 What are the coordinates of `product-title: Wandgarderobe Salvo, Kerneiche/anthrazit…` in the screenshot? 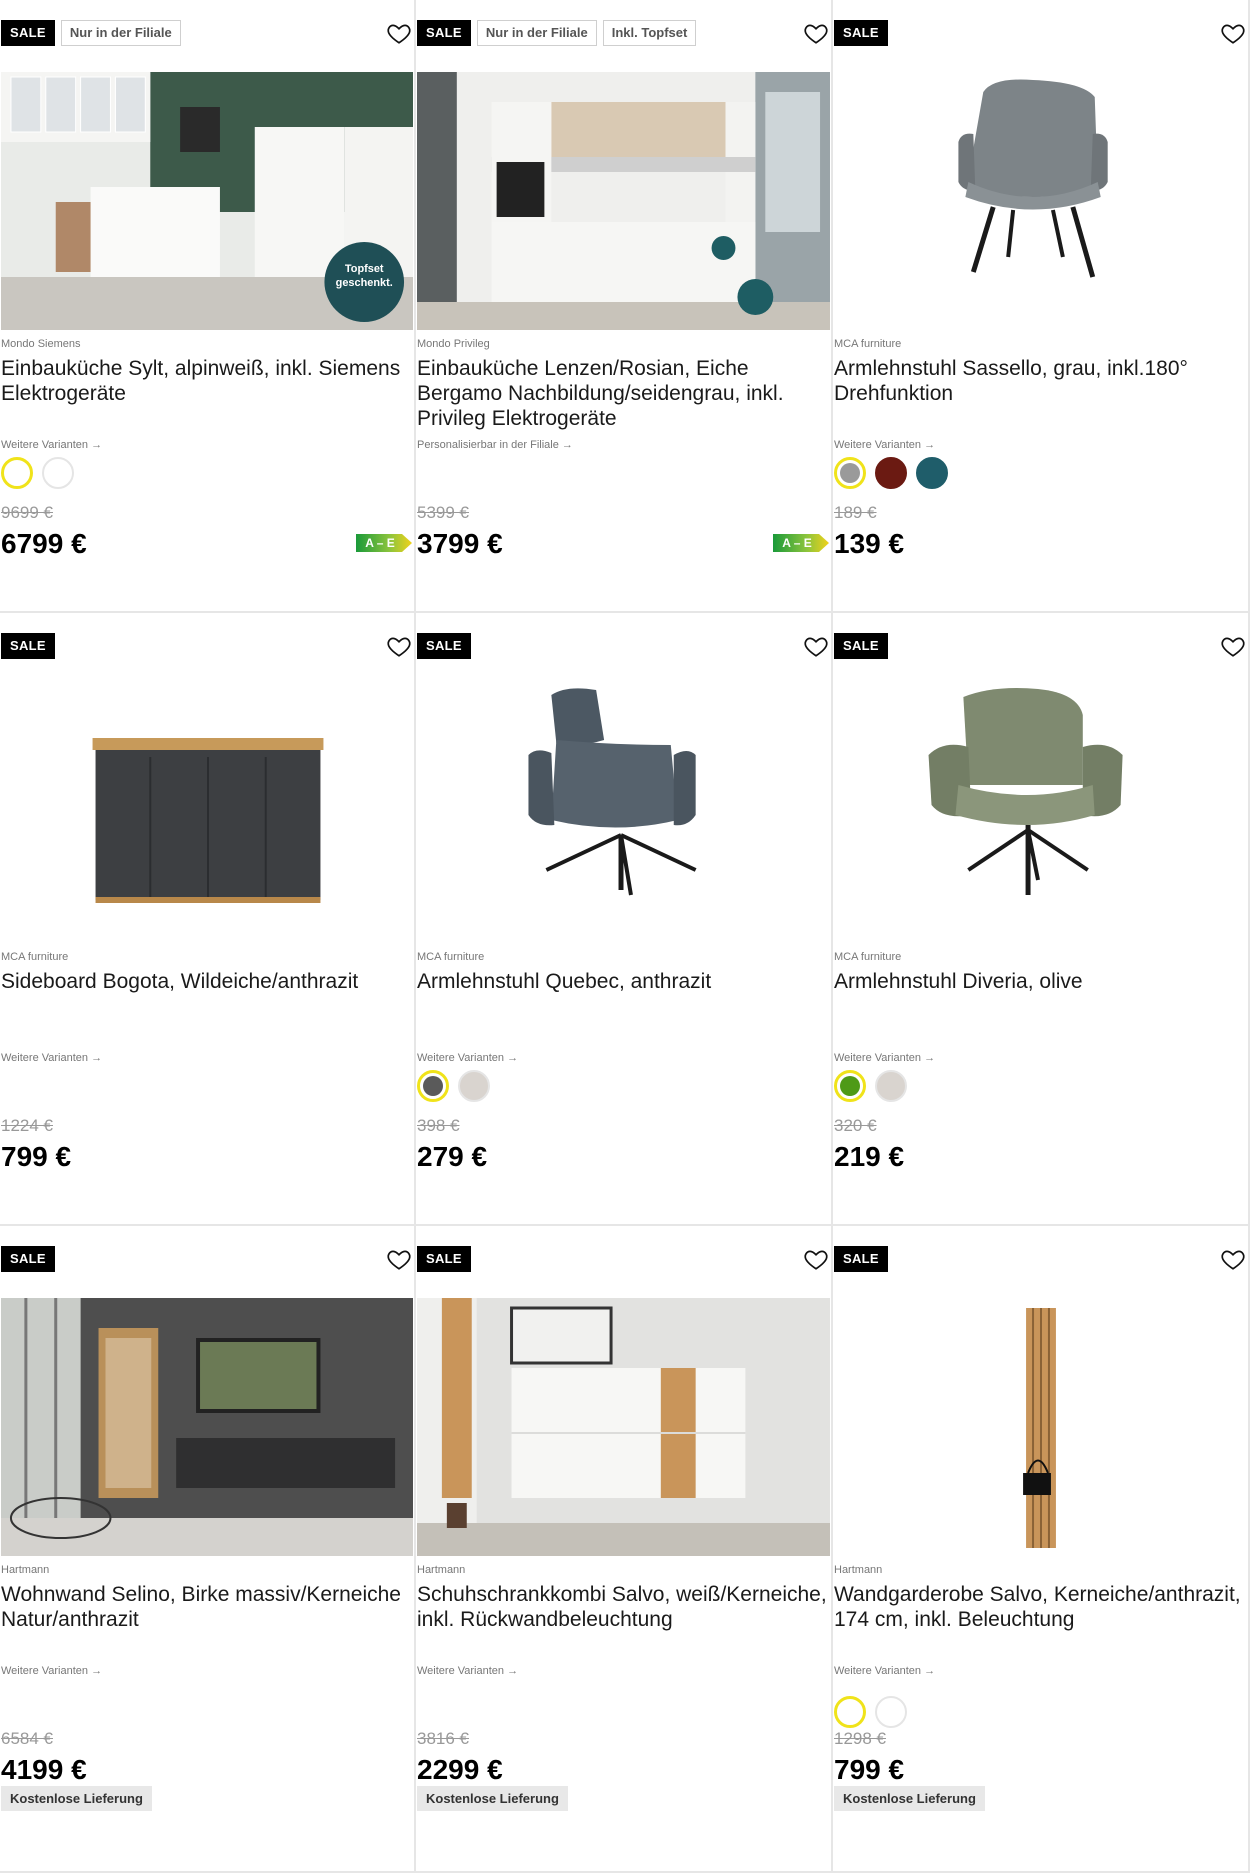 It's located at (1039, 1607).